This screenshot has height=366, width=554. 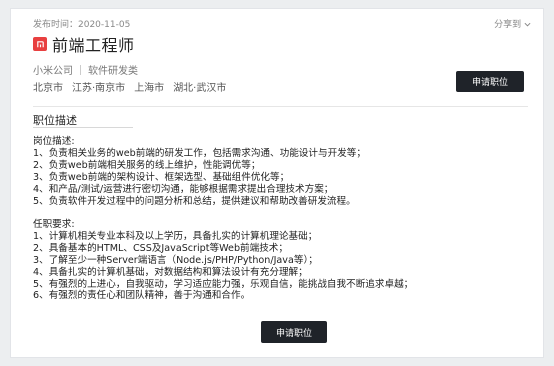 What do you see at coordinates (48, 88) in the screenshot?
I see `location-item: 北京市` at bounding box center [48, 88].